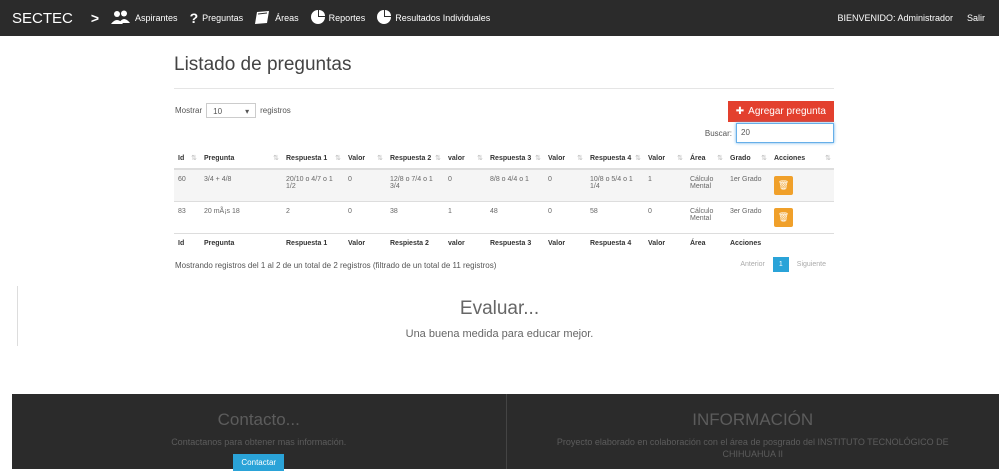 The height and width of the screenshot is (471, 999). What do you see at coordinates (415, 244) in the screenshot?
I see `foot-respuesta-2: Respiesta 2` at bounding box center [415, 244].